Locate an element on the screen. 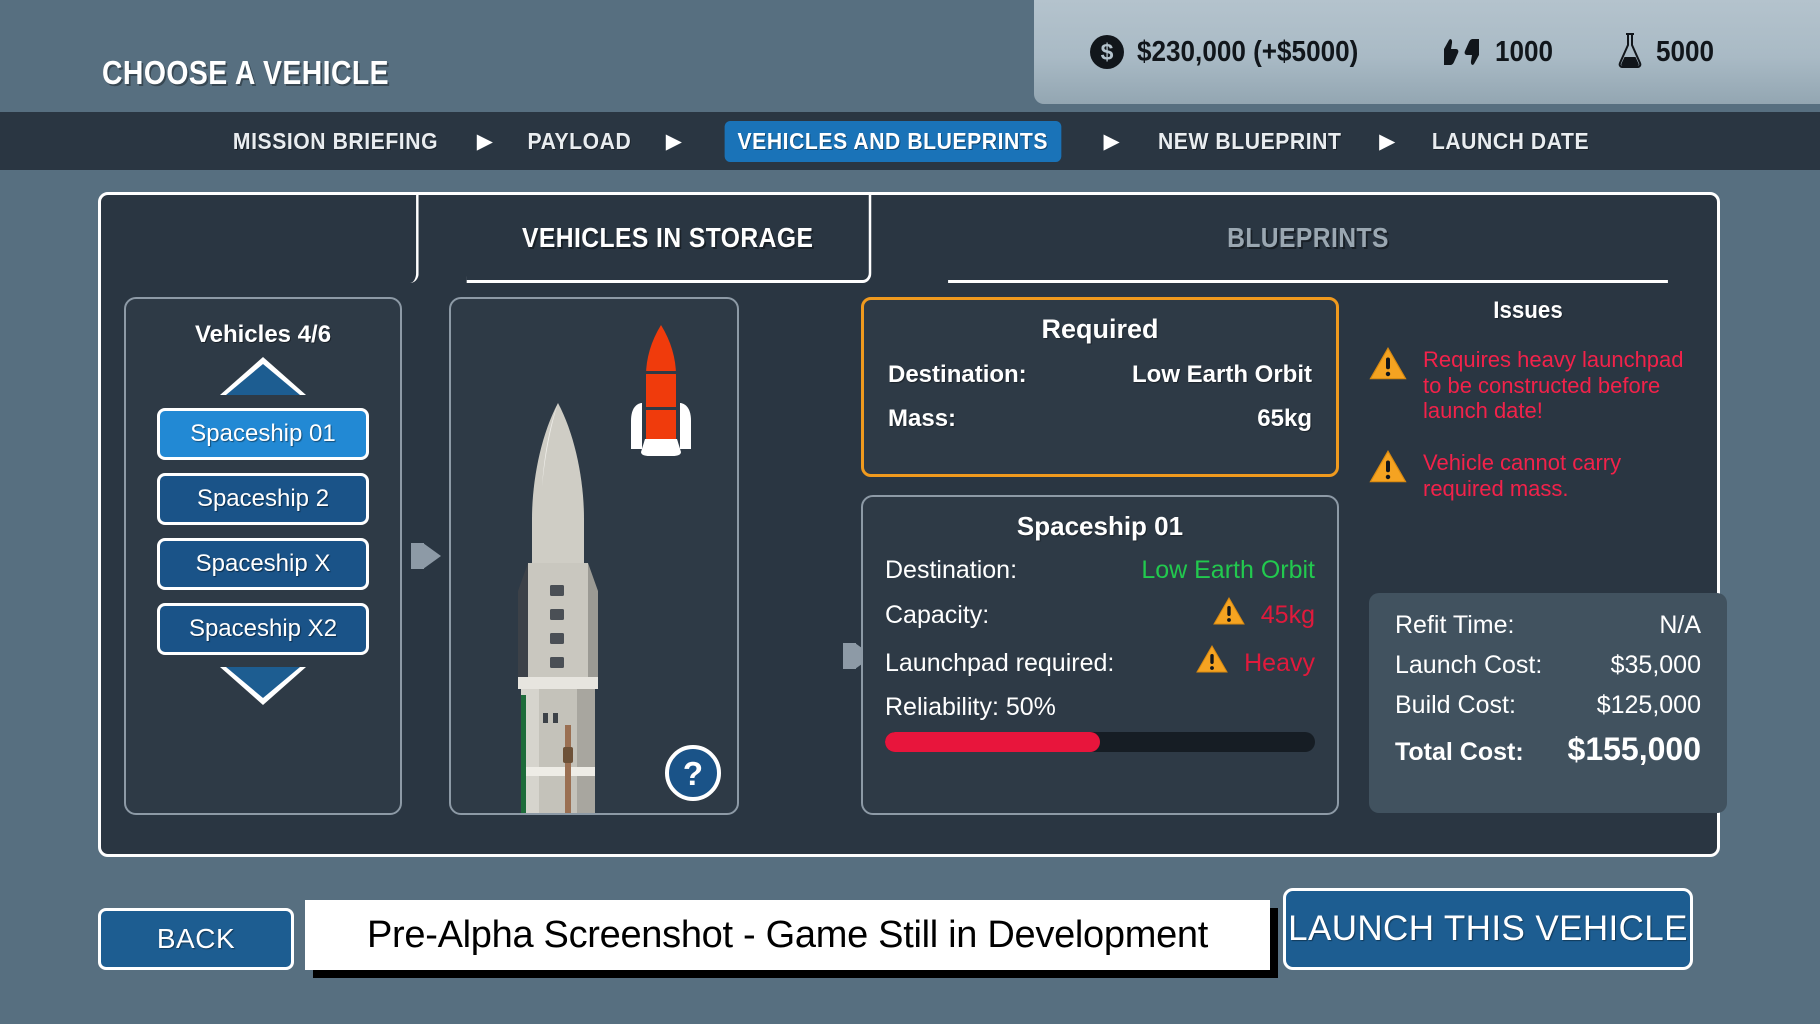  issue-item: Vehicle cannot carry required mass. is located at coordinates (1528, 475).